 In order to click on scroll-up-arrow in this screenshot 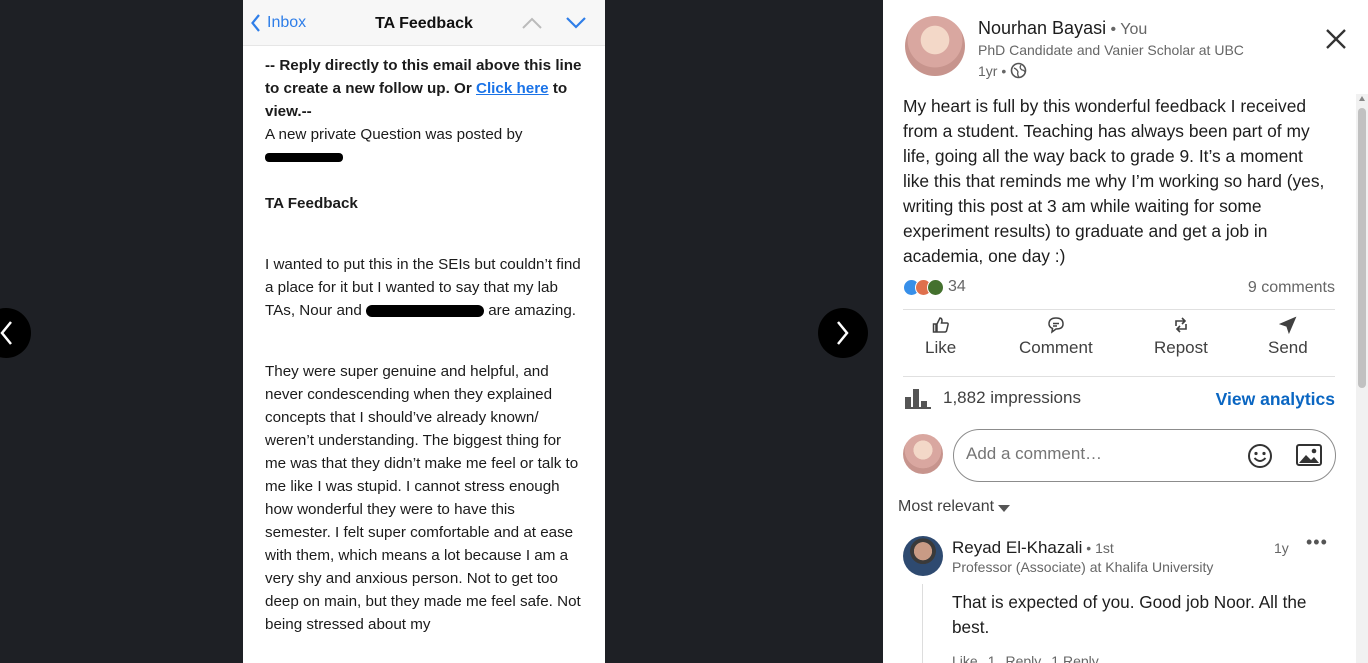, I will do `click(1362, 98)`.